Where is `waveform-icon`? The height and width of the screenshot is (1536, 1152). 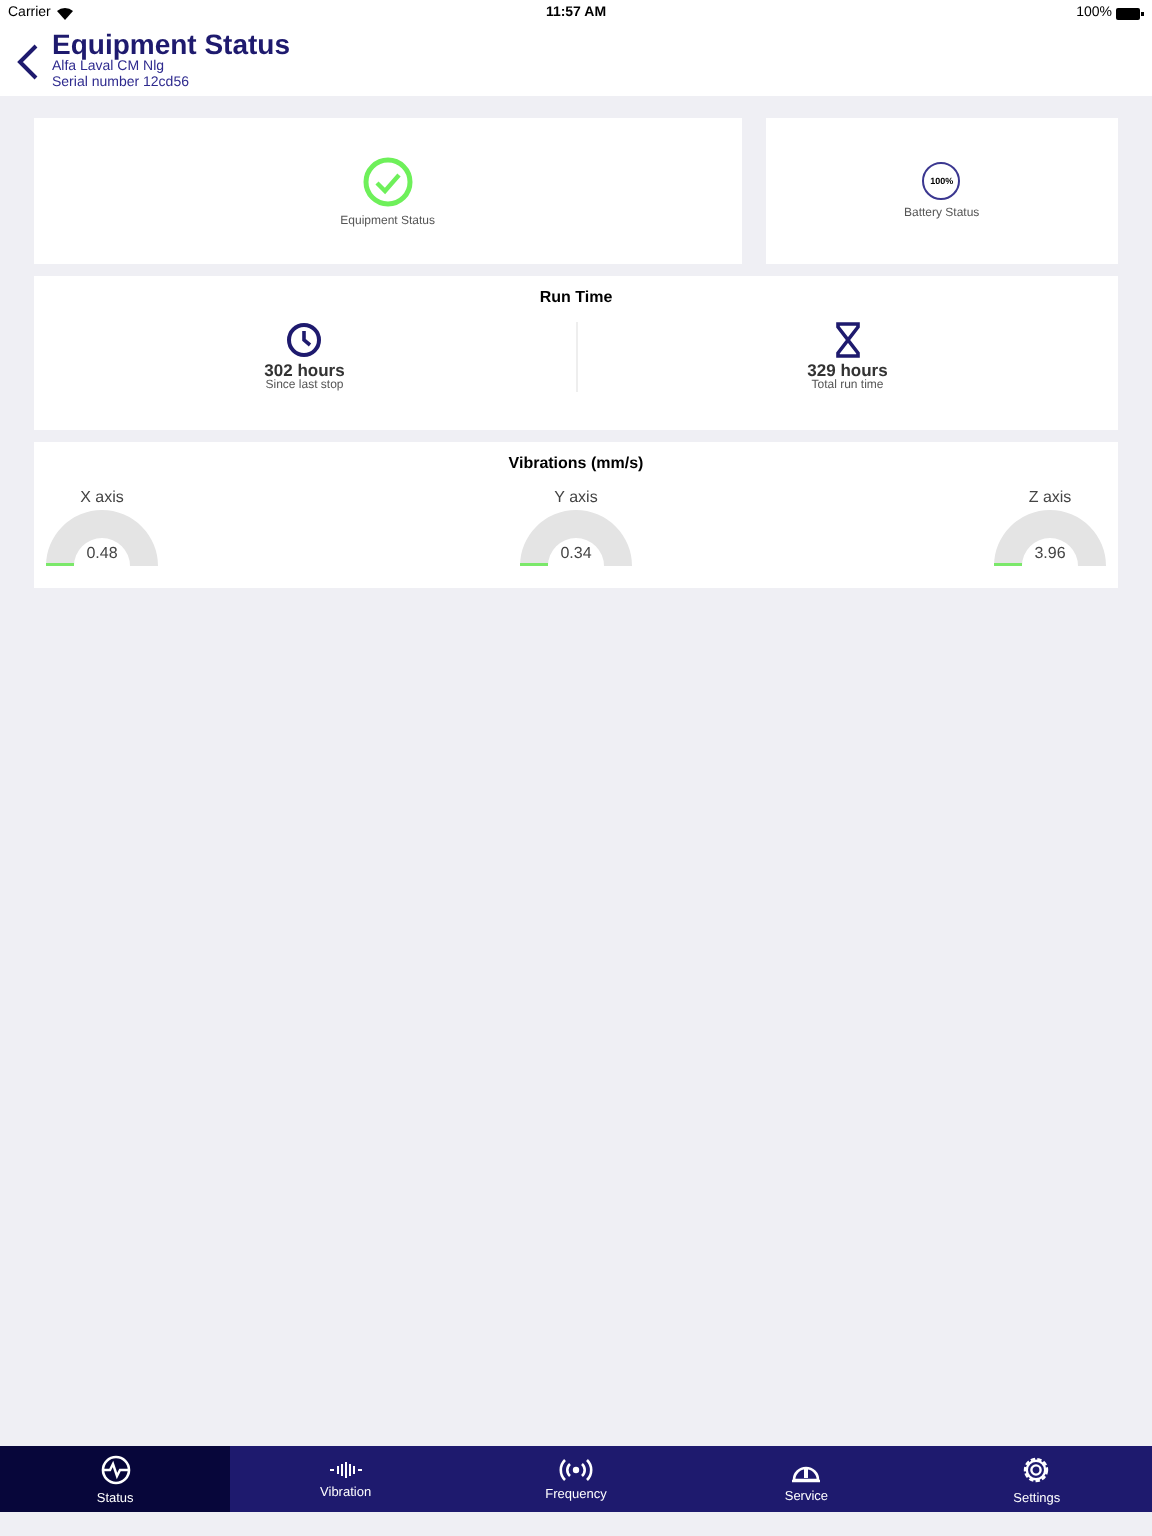 waveform-icon is located at coordinates (345, 1469).